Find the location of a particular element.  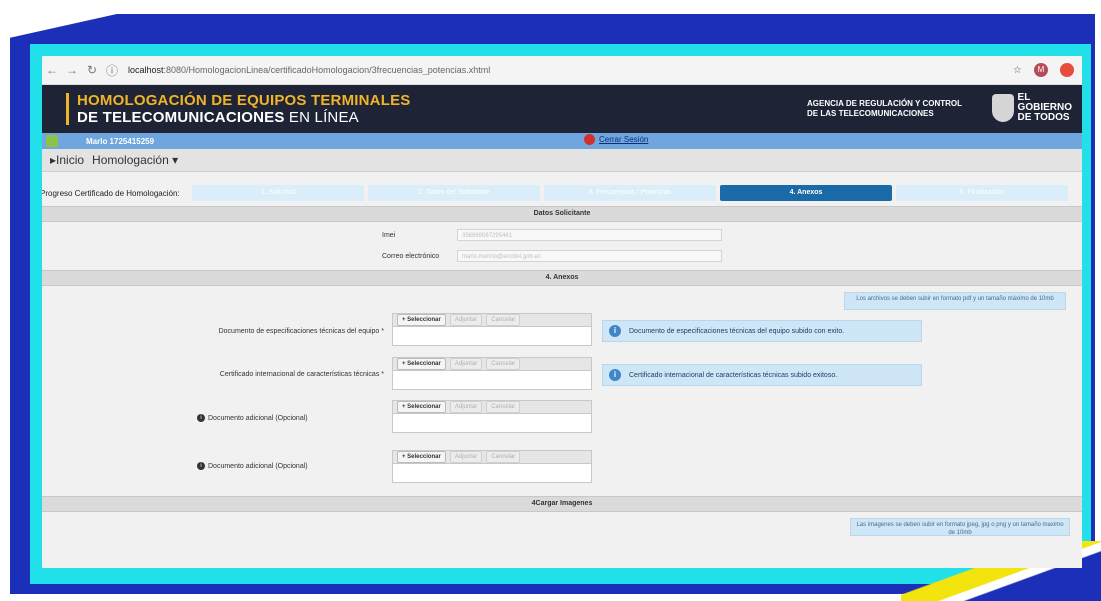

section-header-anexos: 4. Anexos is located at coordinates (562, 278).